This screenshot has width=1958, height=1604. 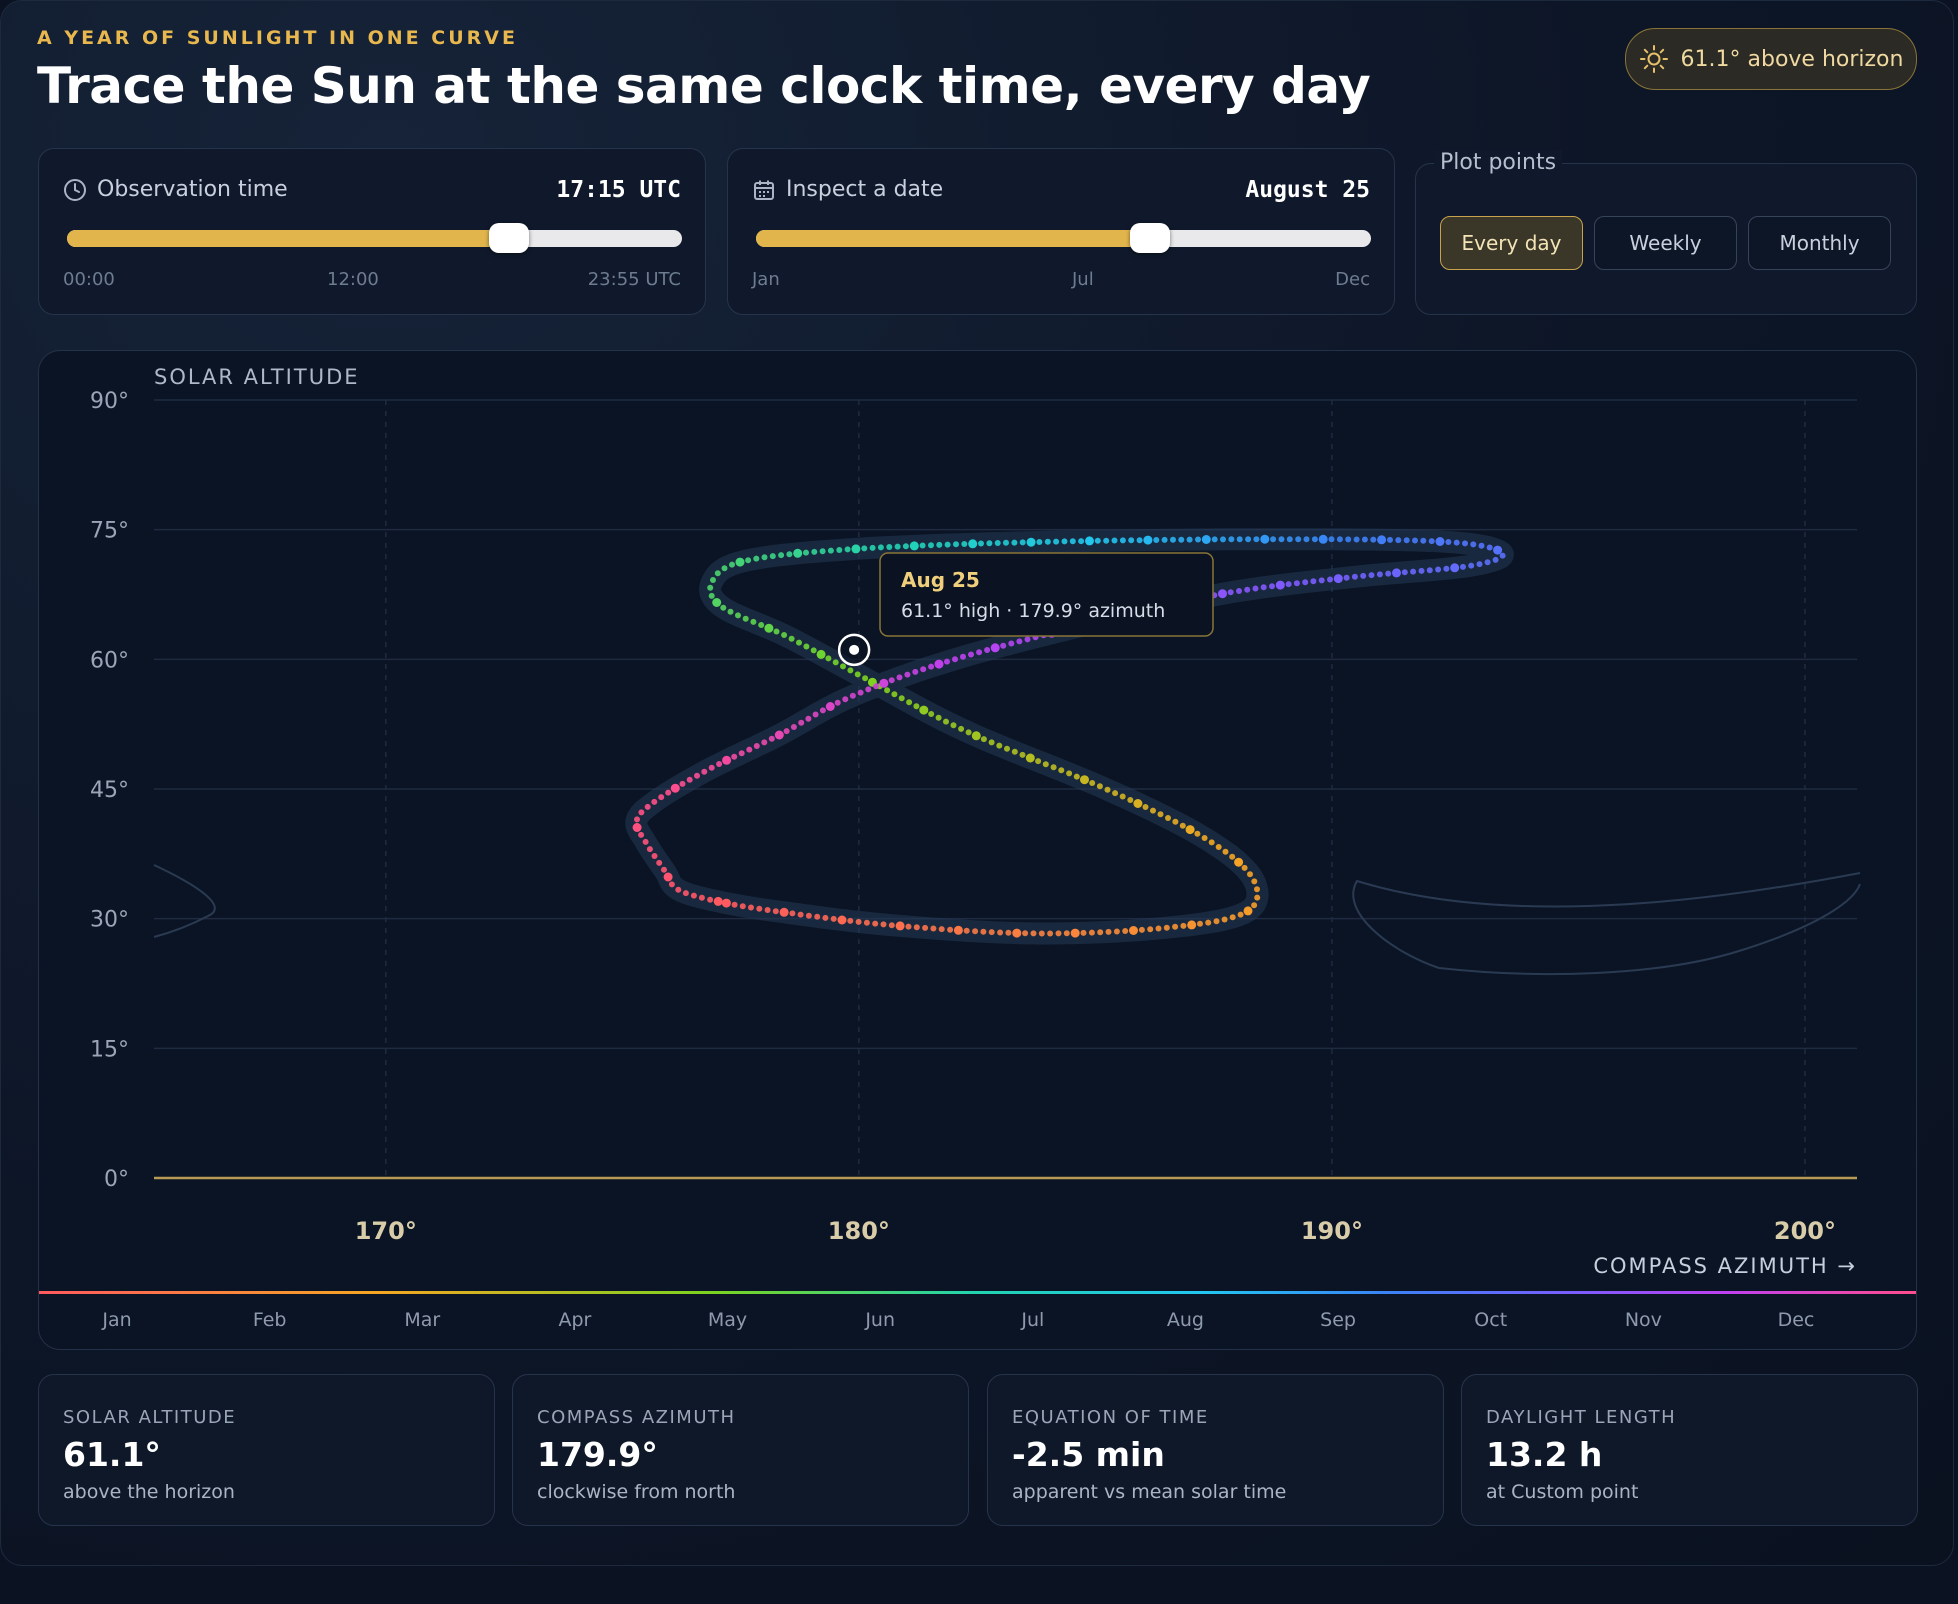 What do you see at coordinates (175, 189) in the screenshot?
I see `observation-time-label-row: Observation time` at bounding box center [175, 189].